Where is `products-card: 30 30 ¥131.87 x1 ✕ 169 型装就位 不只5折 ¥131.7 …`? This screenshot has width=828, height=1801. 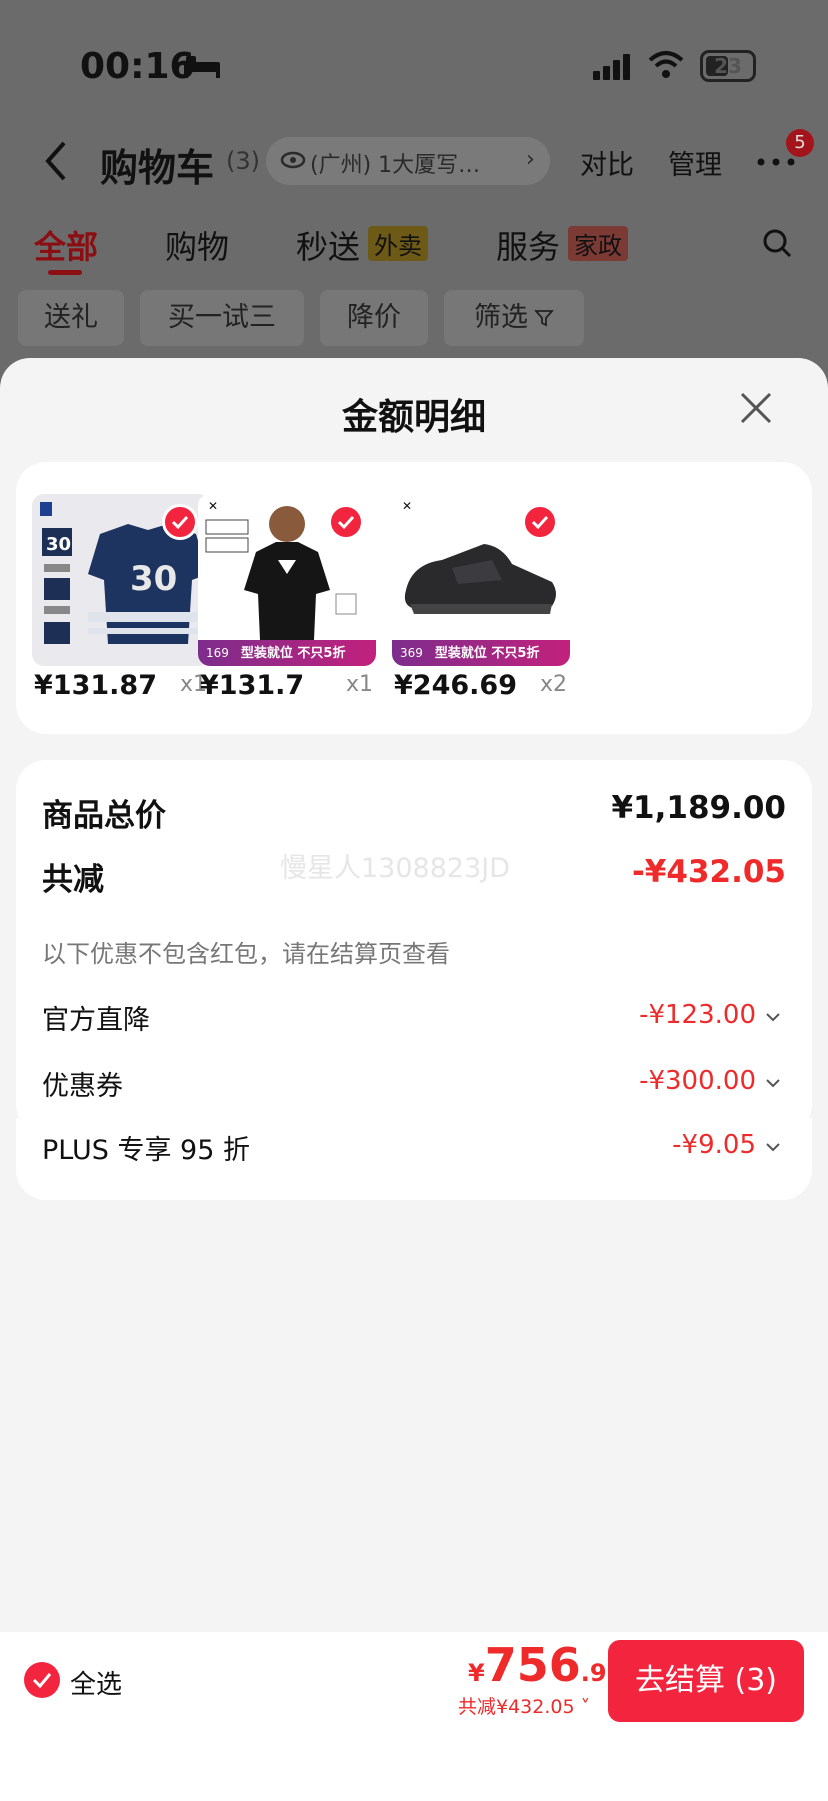 products-card: 30 30 ¥131.87 x1 ✕ 169 型装就位 不只5折 ¥131.7 … is located at coordinates (414, 598).